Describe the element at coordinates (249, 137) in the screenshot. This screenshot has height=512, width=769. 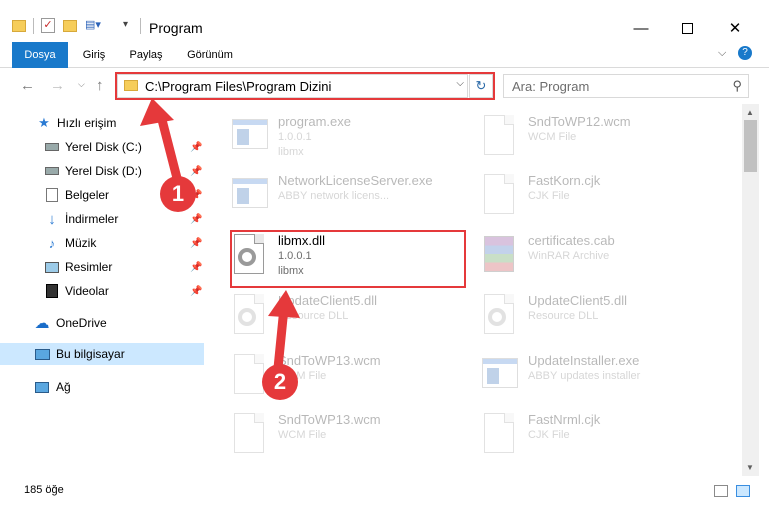
I see `program-icon` at that location.